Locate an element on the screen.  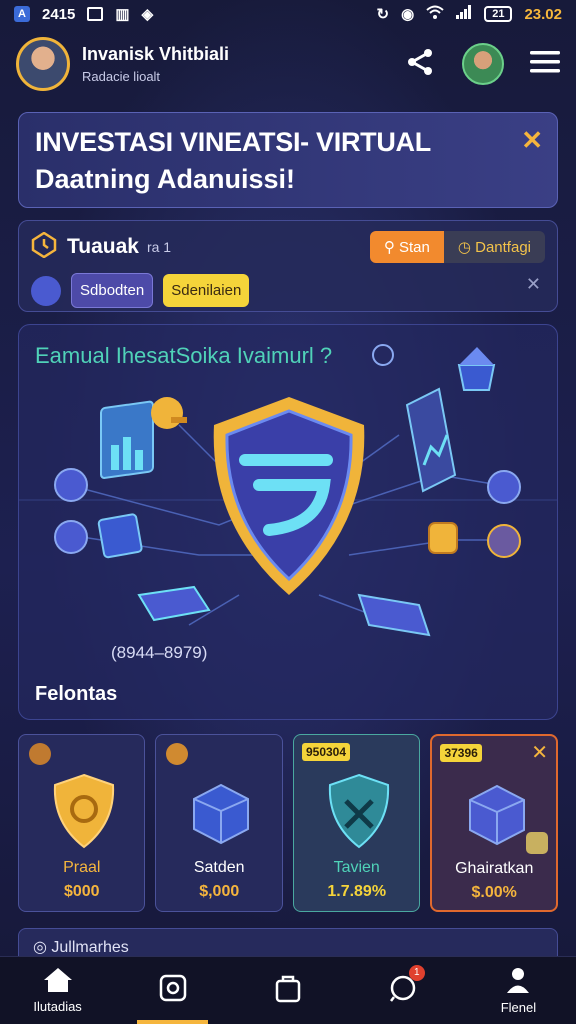
signal-icon is located at coordinates (464, 14).